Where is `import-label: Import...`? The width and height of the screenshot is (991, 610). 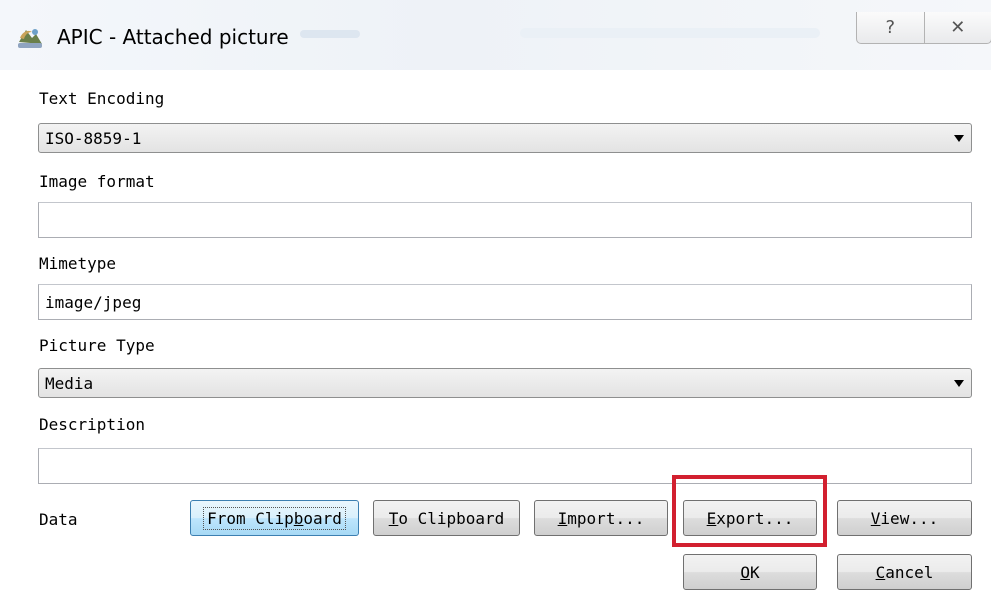
import-label: Import... is located at coordinates (601, 518).